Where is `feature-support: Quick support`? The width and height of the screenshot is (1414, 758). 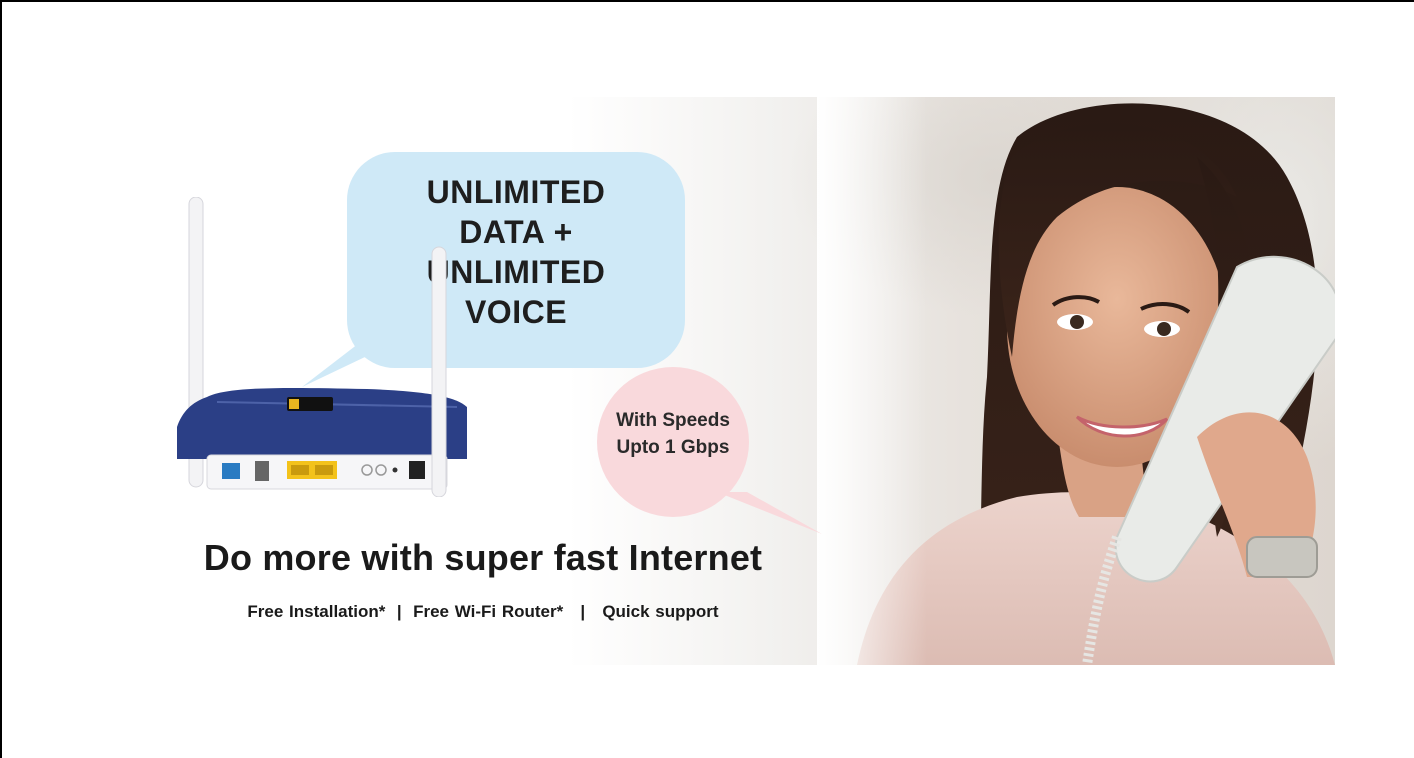
feature-support: Quick support is located at coordinates (660, 611).